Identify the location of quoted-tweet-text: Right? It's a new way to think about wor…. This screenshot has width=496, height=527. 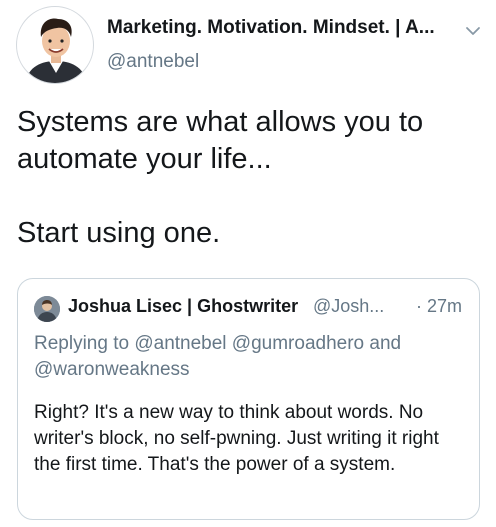
(236, 438).